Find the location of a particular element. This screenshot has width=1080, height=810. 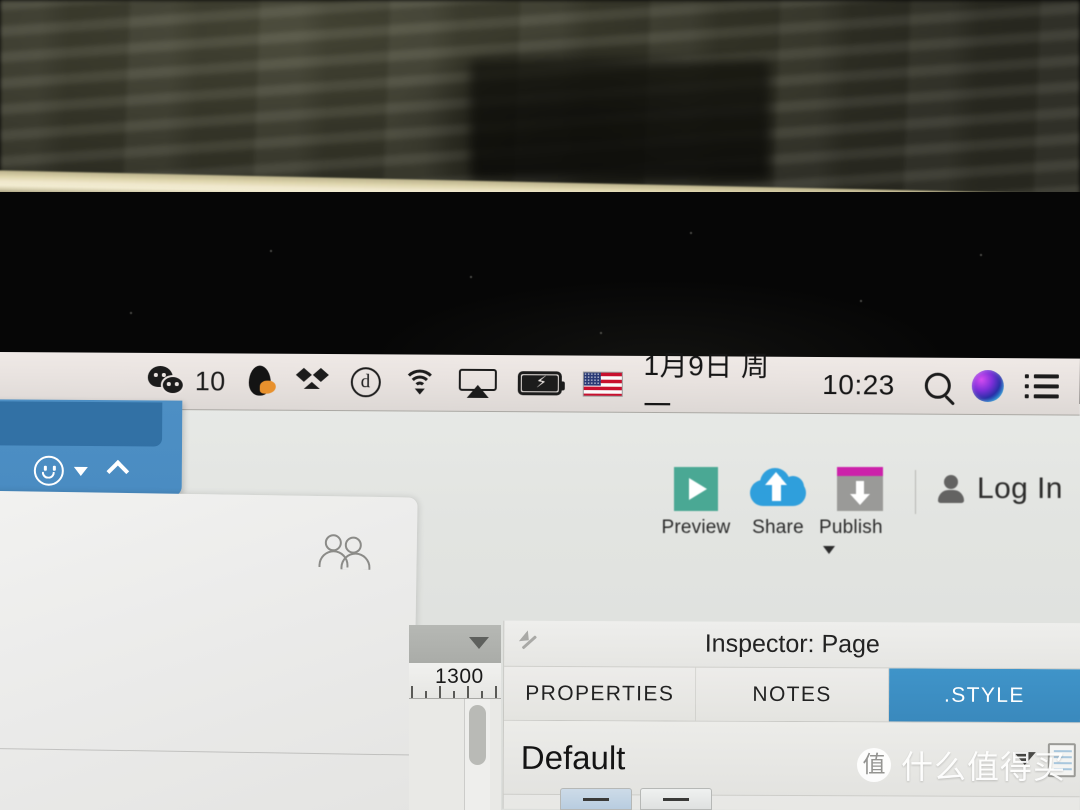

inspector-tabs: PROPERTIES NOTES .STYLE is located at coordinates (791, 695).